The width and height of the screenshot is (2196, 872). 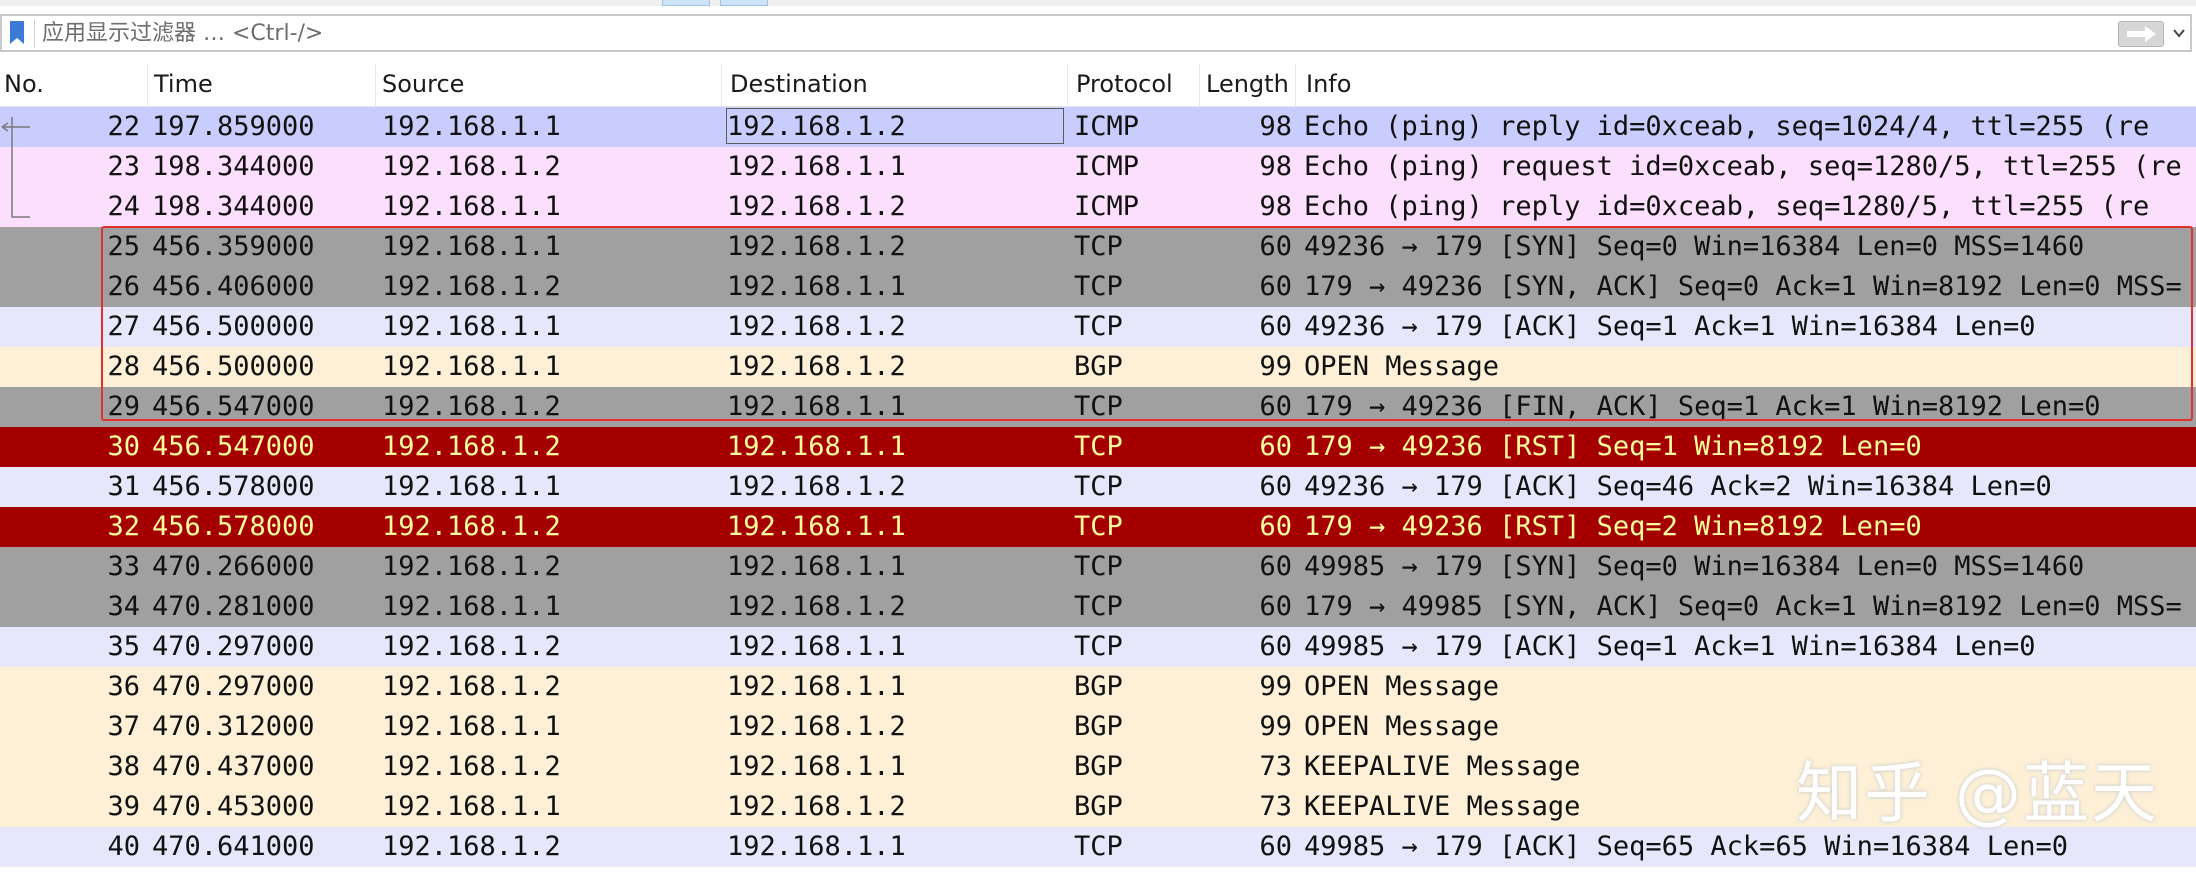 What do you see at coordinates (1107, 206) in the screenshot?
I see `cell-protocol: ICMP` at bounding box center [1107, 206].